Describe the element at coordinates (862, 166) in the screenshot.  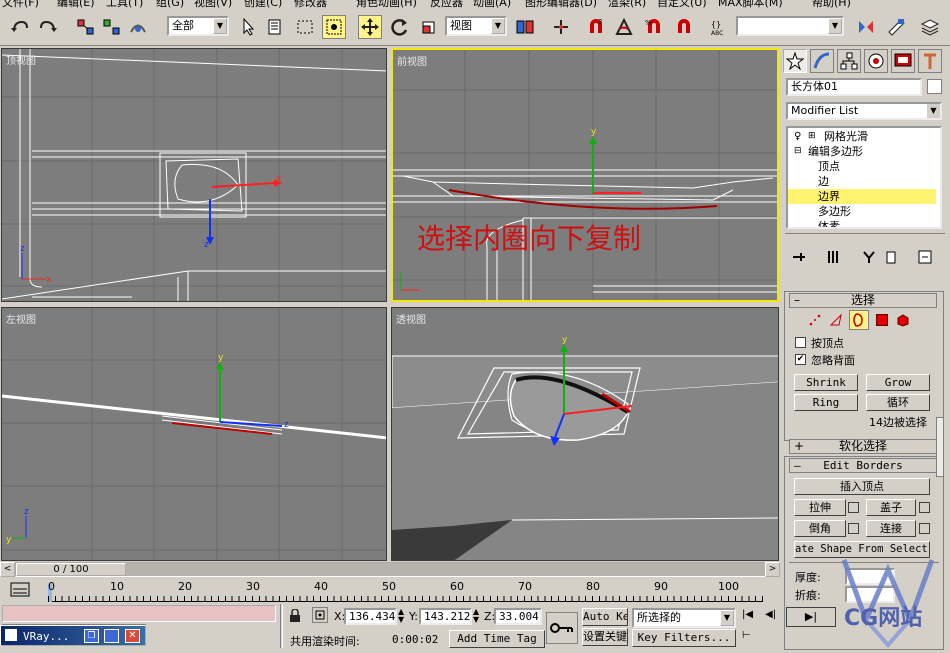
I see `stack-sub-vertex: 顶点` at that location.